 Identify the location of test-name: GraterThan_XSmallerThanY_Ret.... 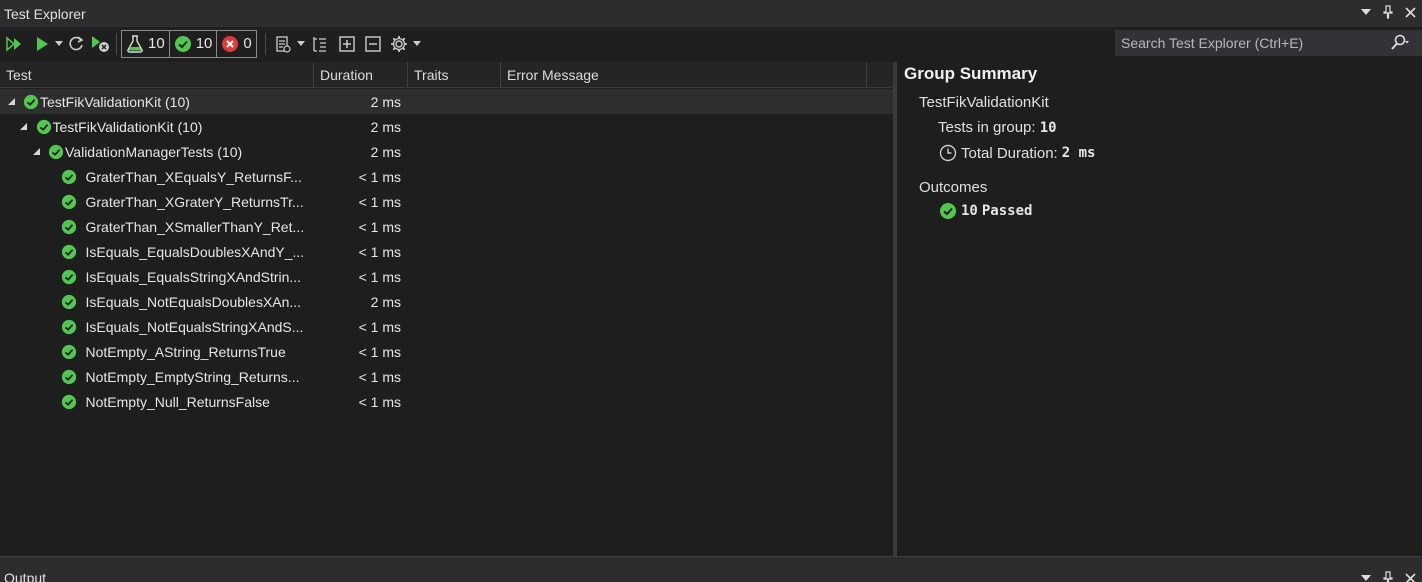
(195, 226).